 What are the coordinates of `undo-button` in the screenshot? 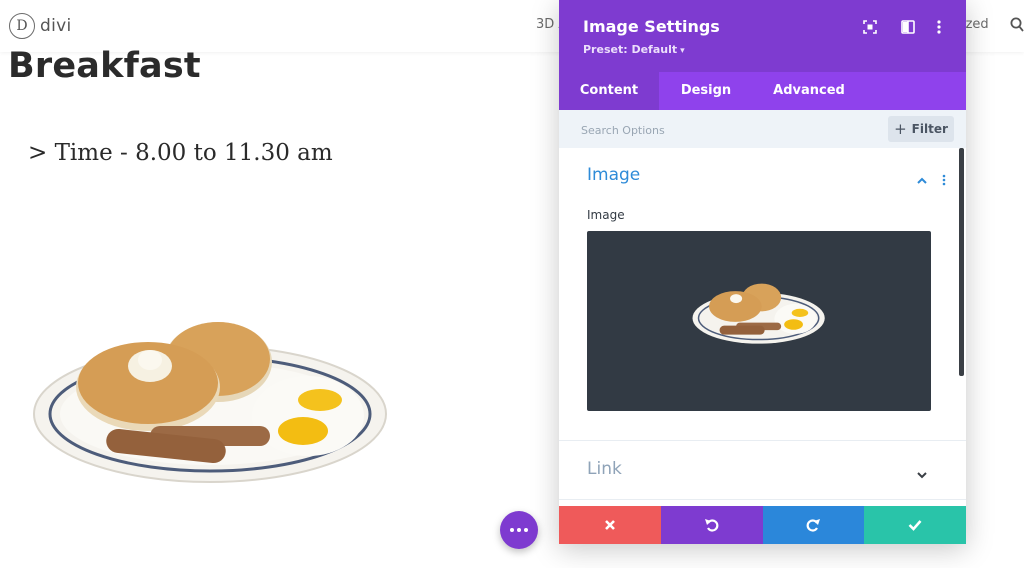 It's located at (712, 525).